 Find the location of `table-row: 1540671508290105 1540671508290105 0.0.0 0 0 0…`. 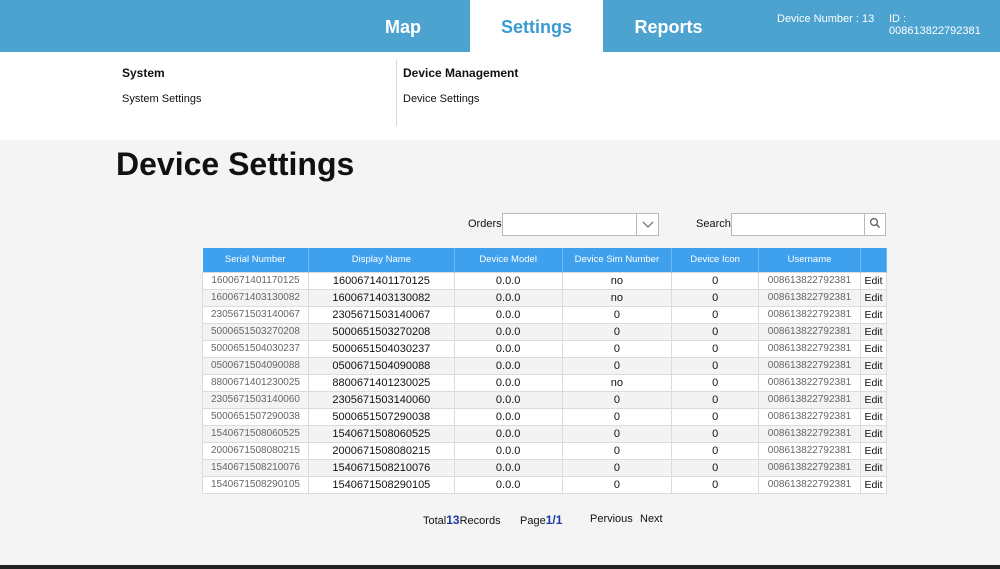

table-row: 1540671508290105 1540671508290105 0.0.0 0 0 0… is located at coordinates (545, 484).